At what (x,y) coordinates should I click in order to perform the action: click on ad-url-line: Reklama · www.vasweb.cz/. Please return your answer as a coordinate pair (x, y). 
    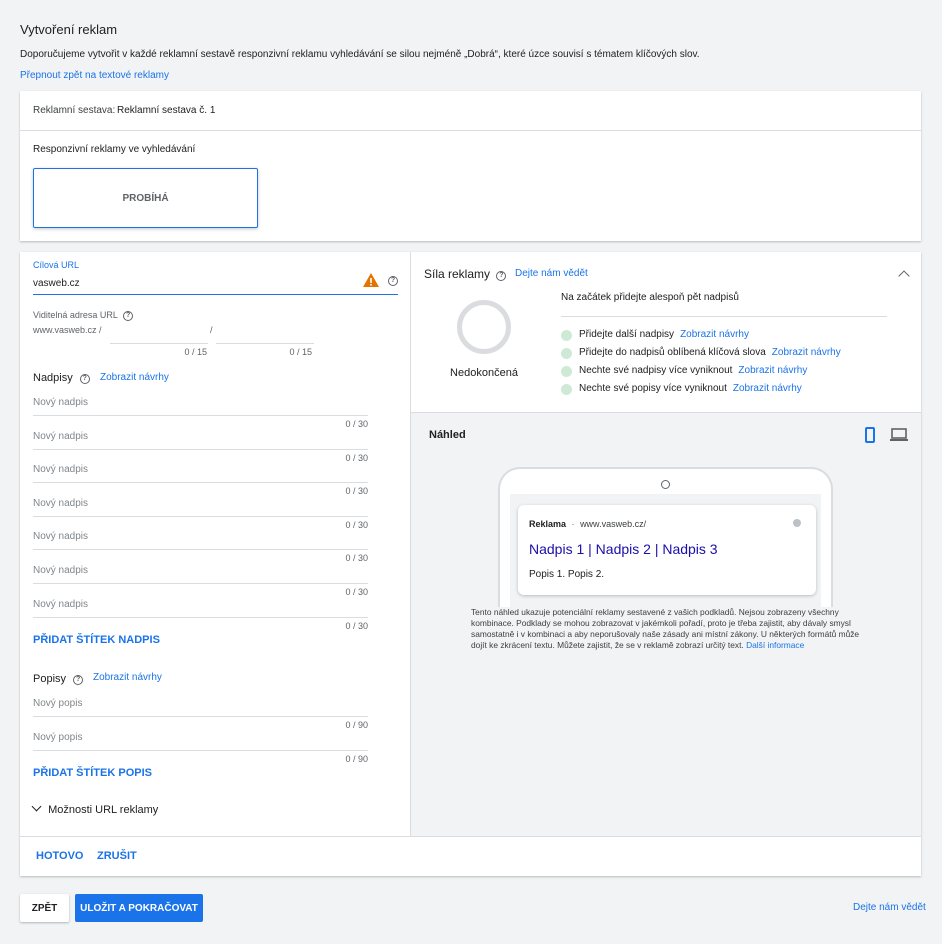
    Looking at the image, I should click on (587, 524).